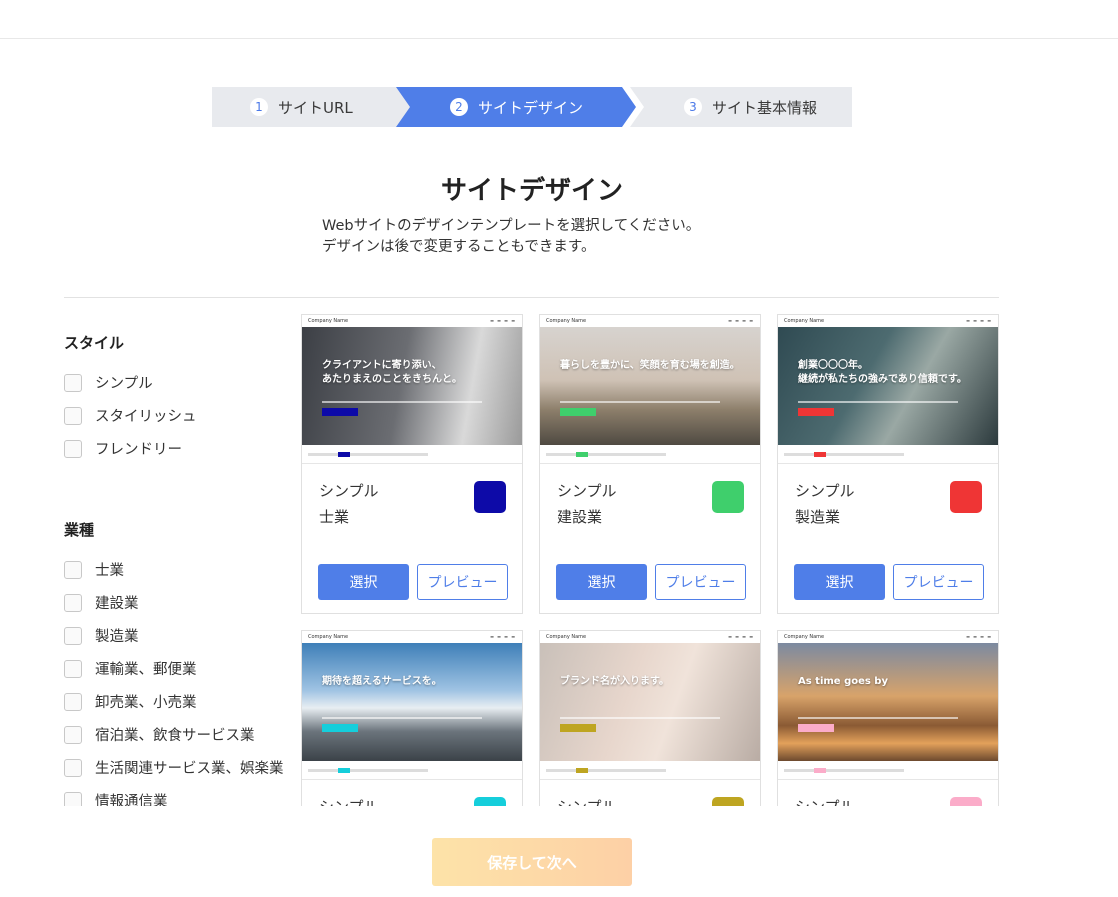  Describe the element at coordinates (614, 681) in the screenshot. I see `thumb-hero-text: ブランド名が入ります。` at that location.